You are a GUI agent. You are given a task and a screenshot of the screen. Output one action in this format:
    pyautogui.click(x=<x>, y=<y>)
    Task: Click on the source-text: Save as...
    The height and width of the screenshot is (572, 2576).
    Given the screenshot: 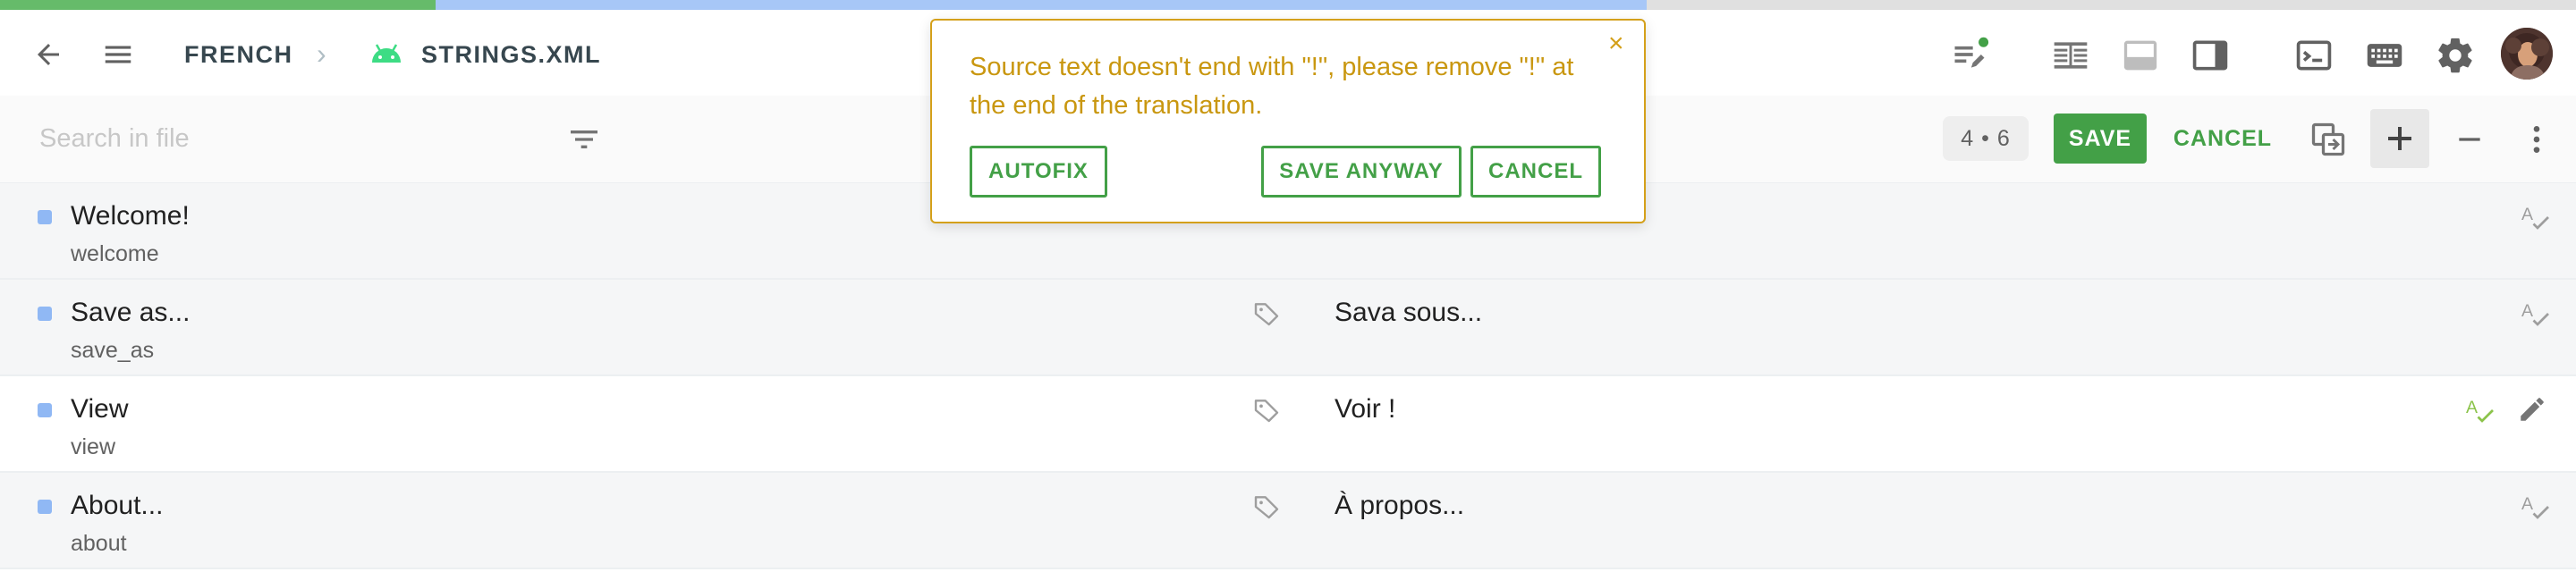 What is the action you would take?
    pyautogui.click(x=131, y=312)
    